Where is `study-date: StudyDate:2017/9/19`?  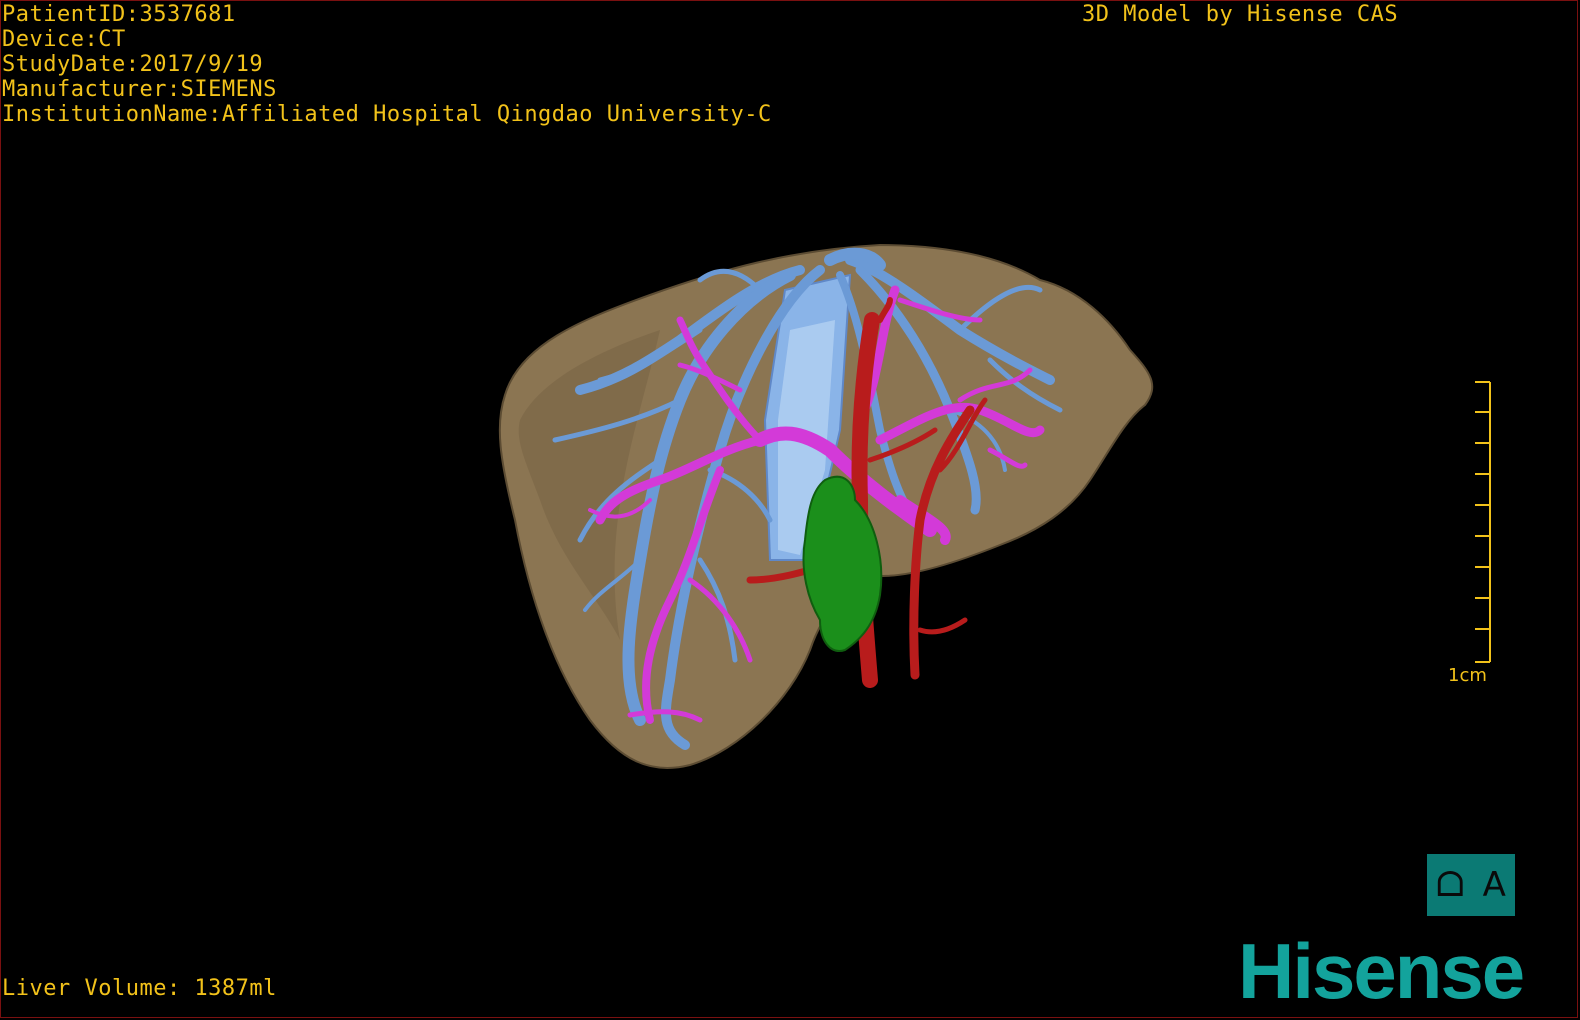 study-date: StudyDate:2017/9/19 is located at coordinates (133, 64).